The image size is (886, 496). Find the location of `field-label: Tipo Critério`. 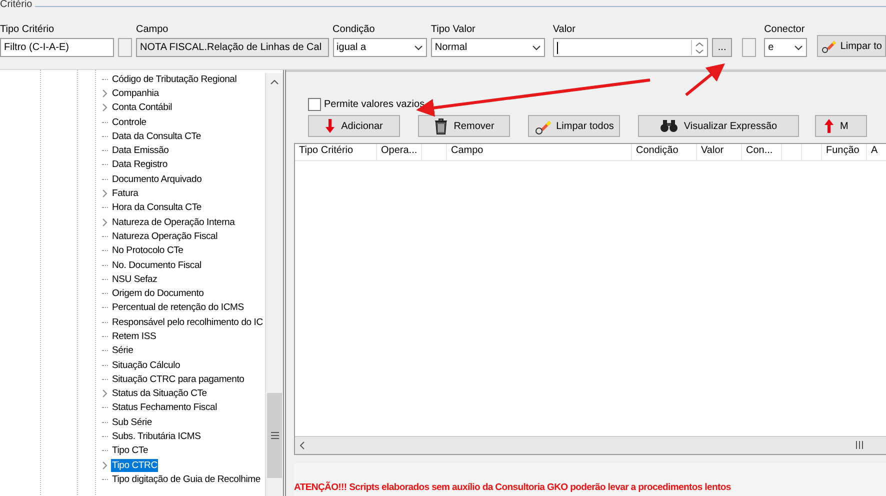

field-label: Tipo Critério is located at coordinates (28, 29).